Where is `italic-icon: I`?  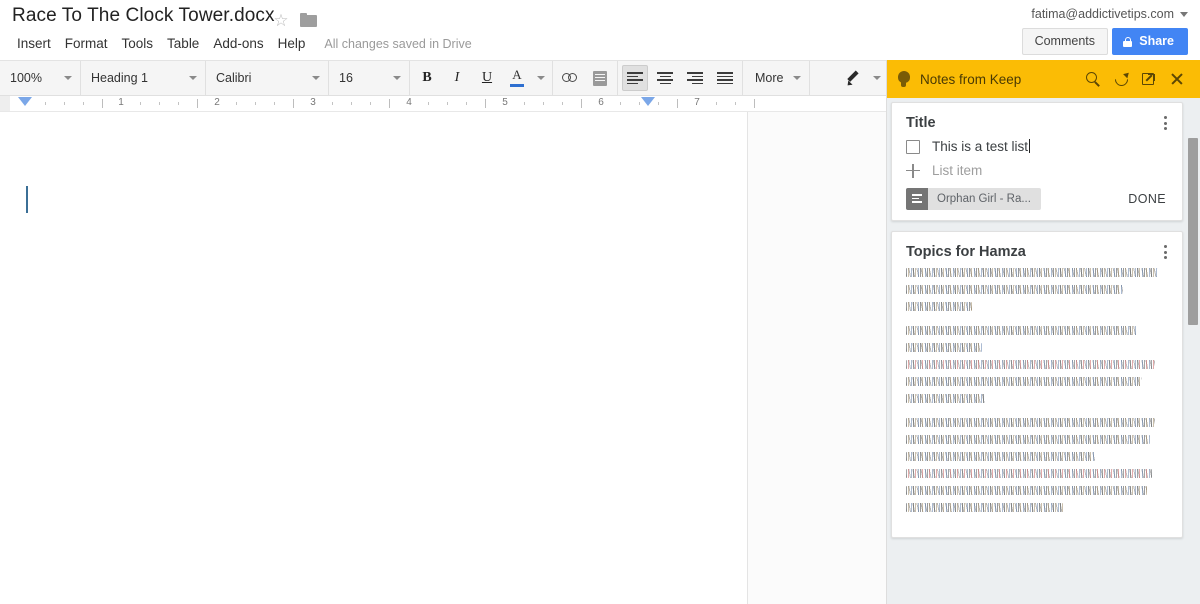 italic-icon: I is located at coordinates (457, 77).